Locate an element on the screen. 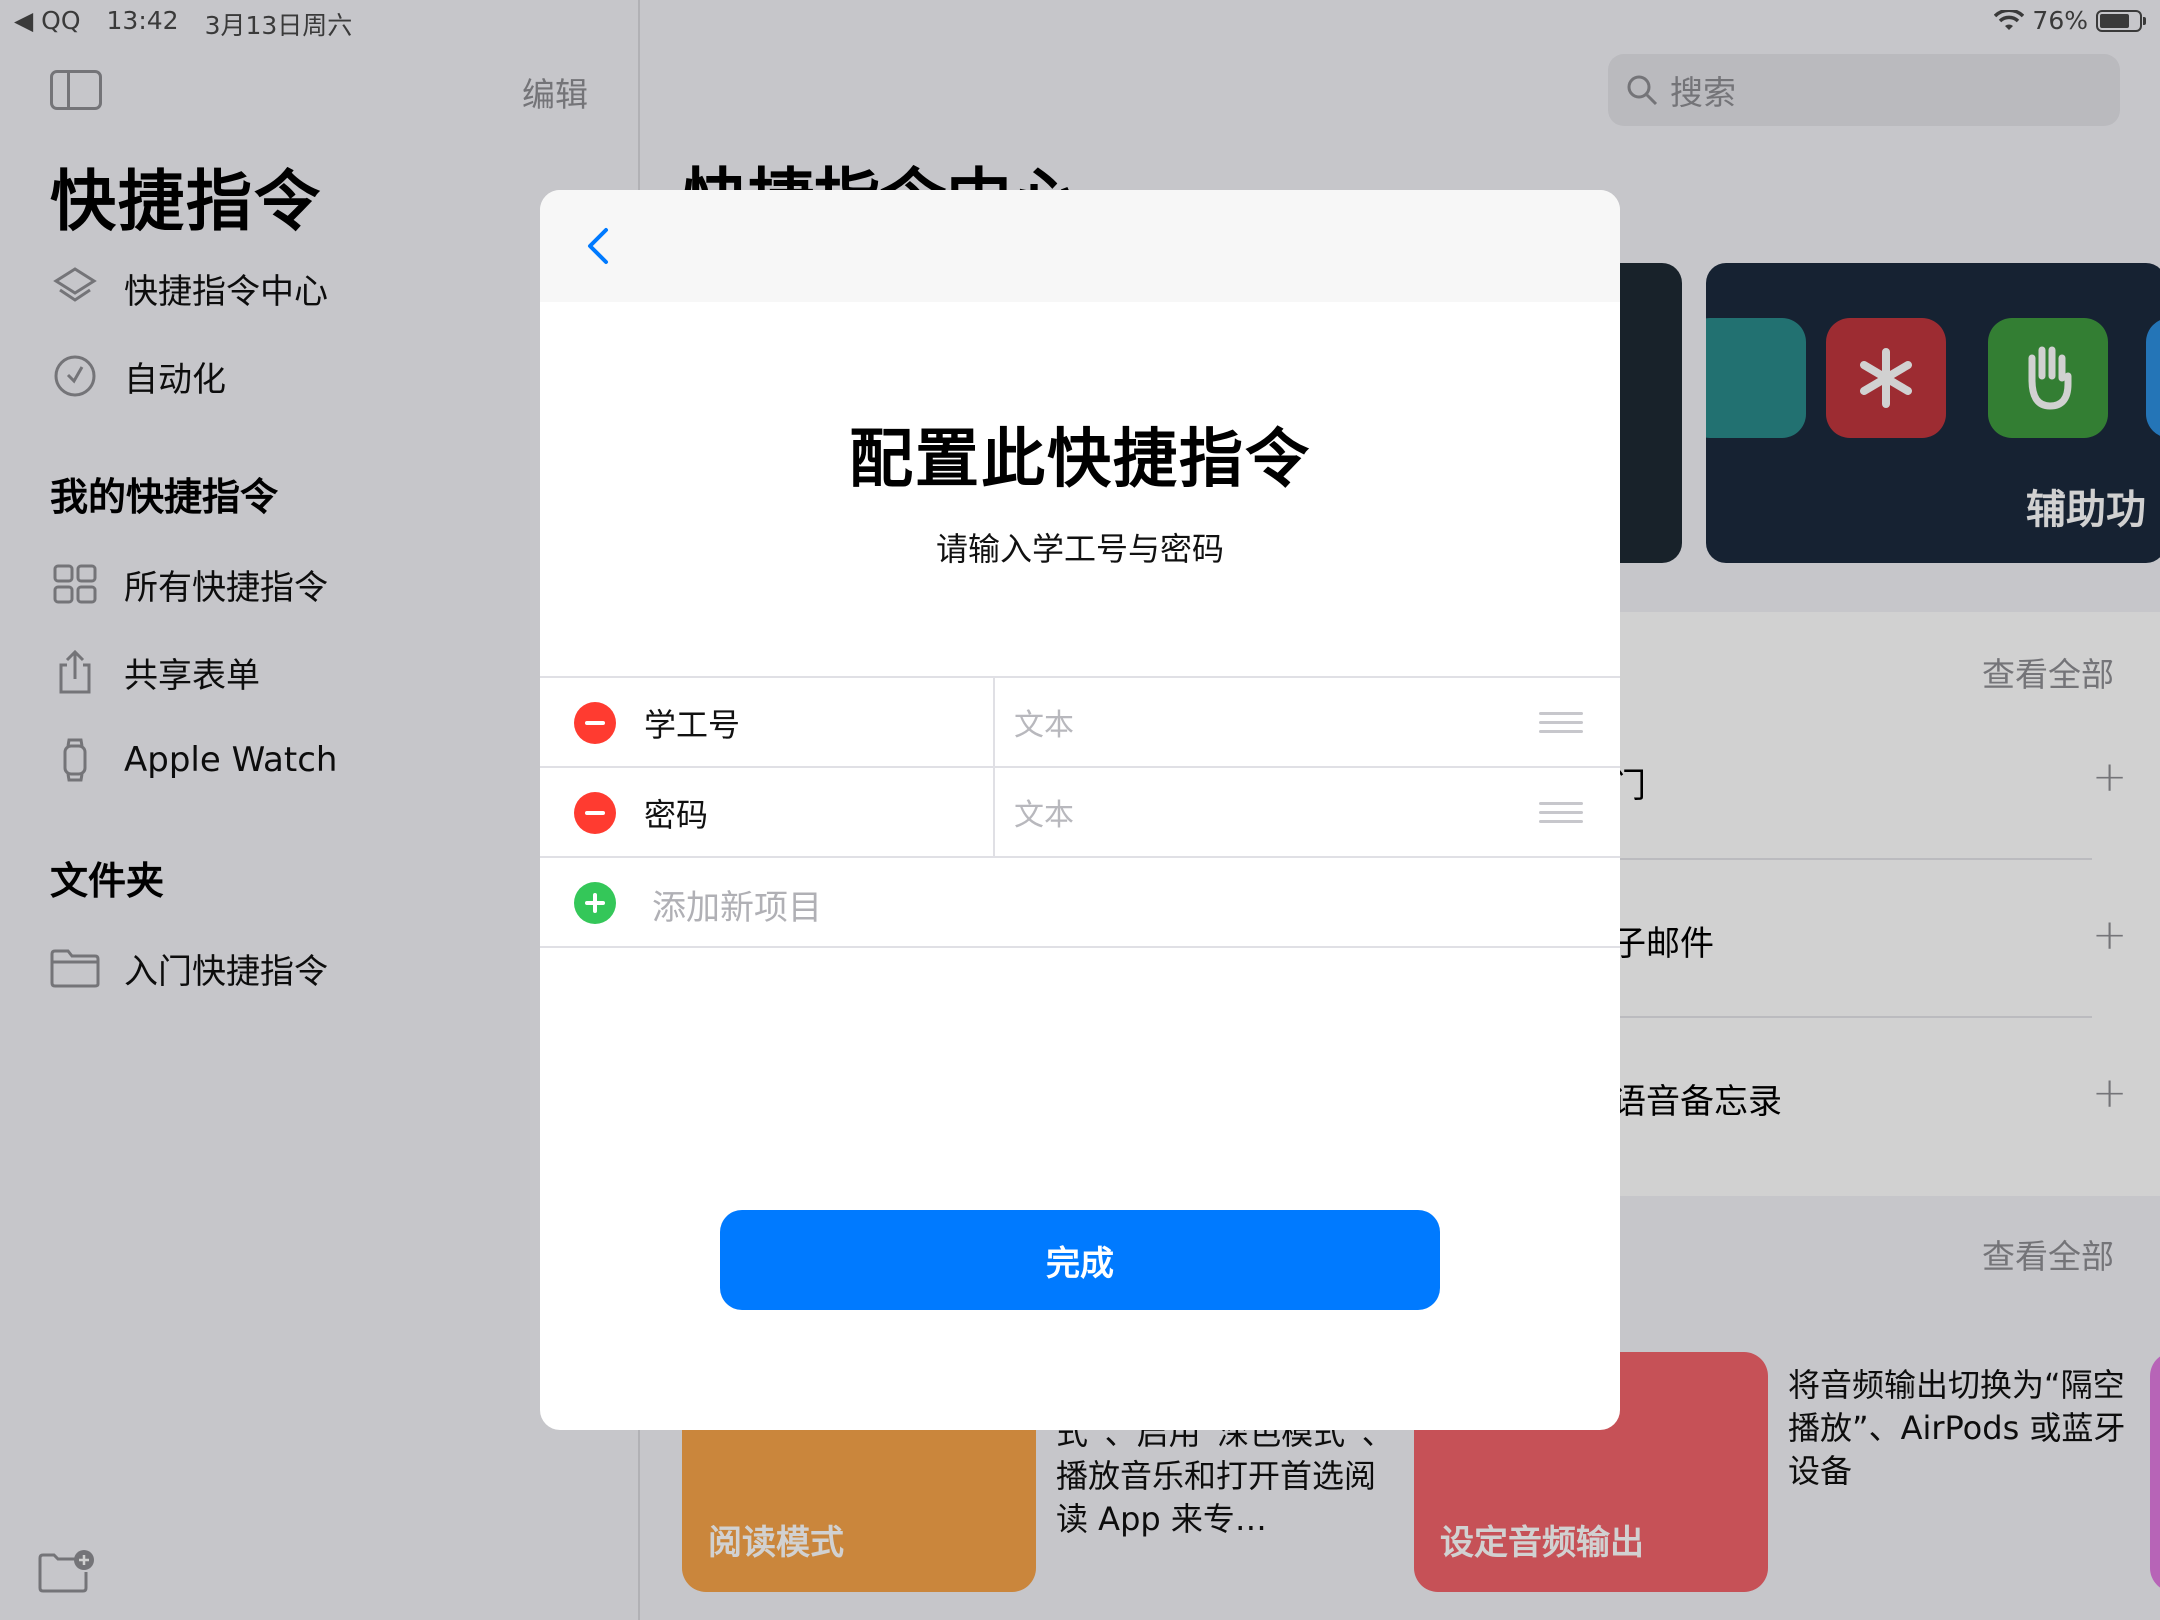 This screenshot has height=1620, width=2160. back-chevron-icon is located at coordinates (600, 246).